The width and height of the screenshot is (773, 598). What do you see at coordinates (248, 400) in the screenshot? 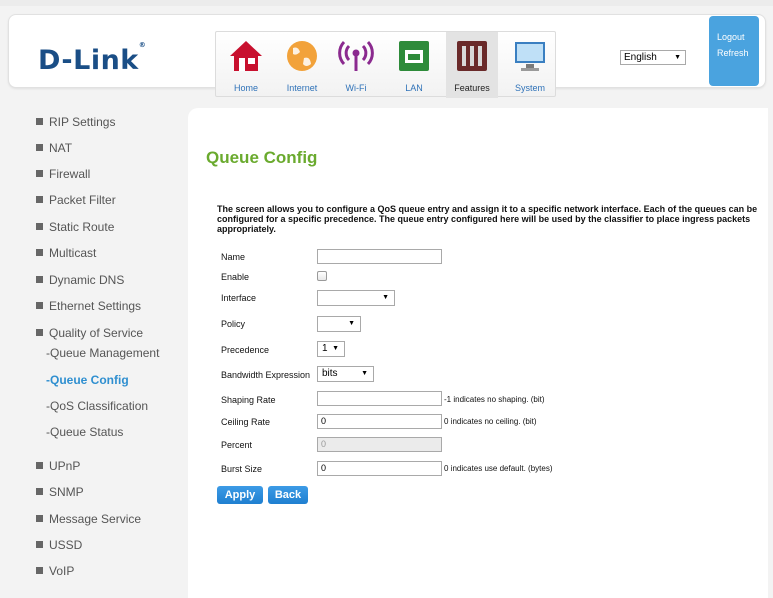
I see `shaping-rate-label: Shaping Rate` at bounding box center [248, 400].